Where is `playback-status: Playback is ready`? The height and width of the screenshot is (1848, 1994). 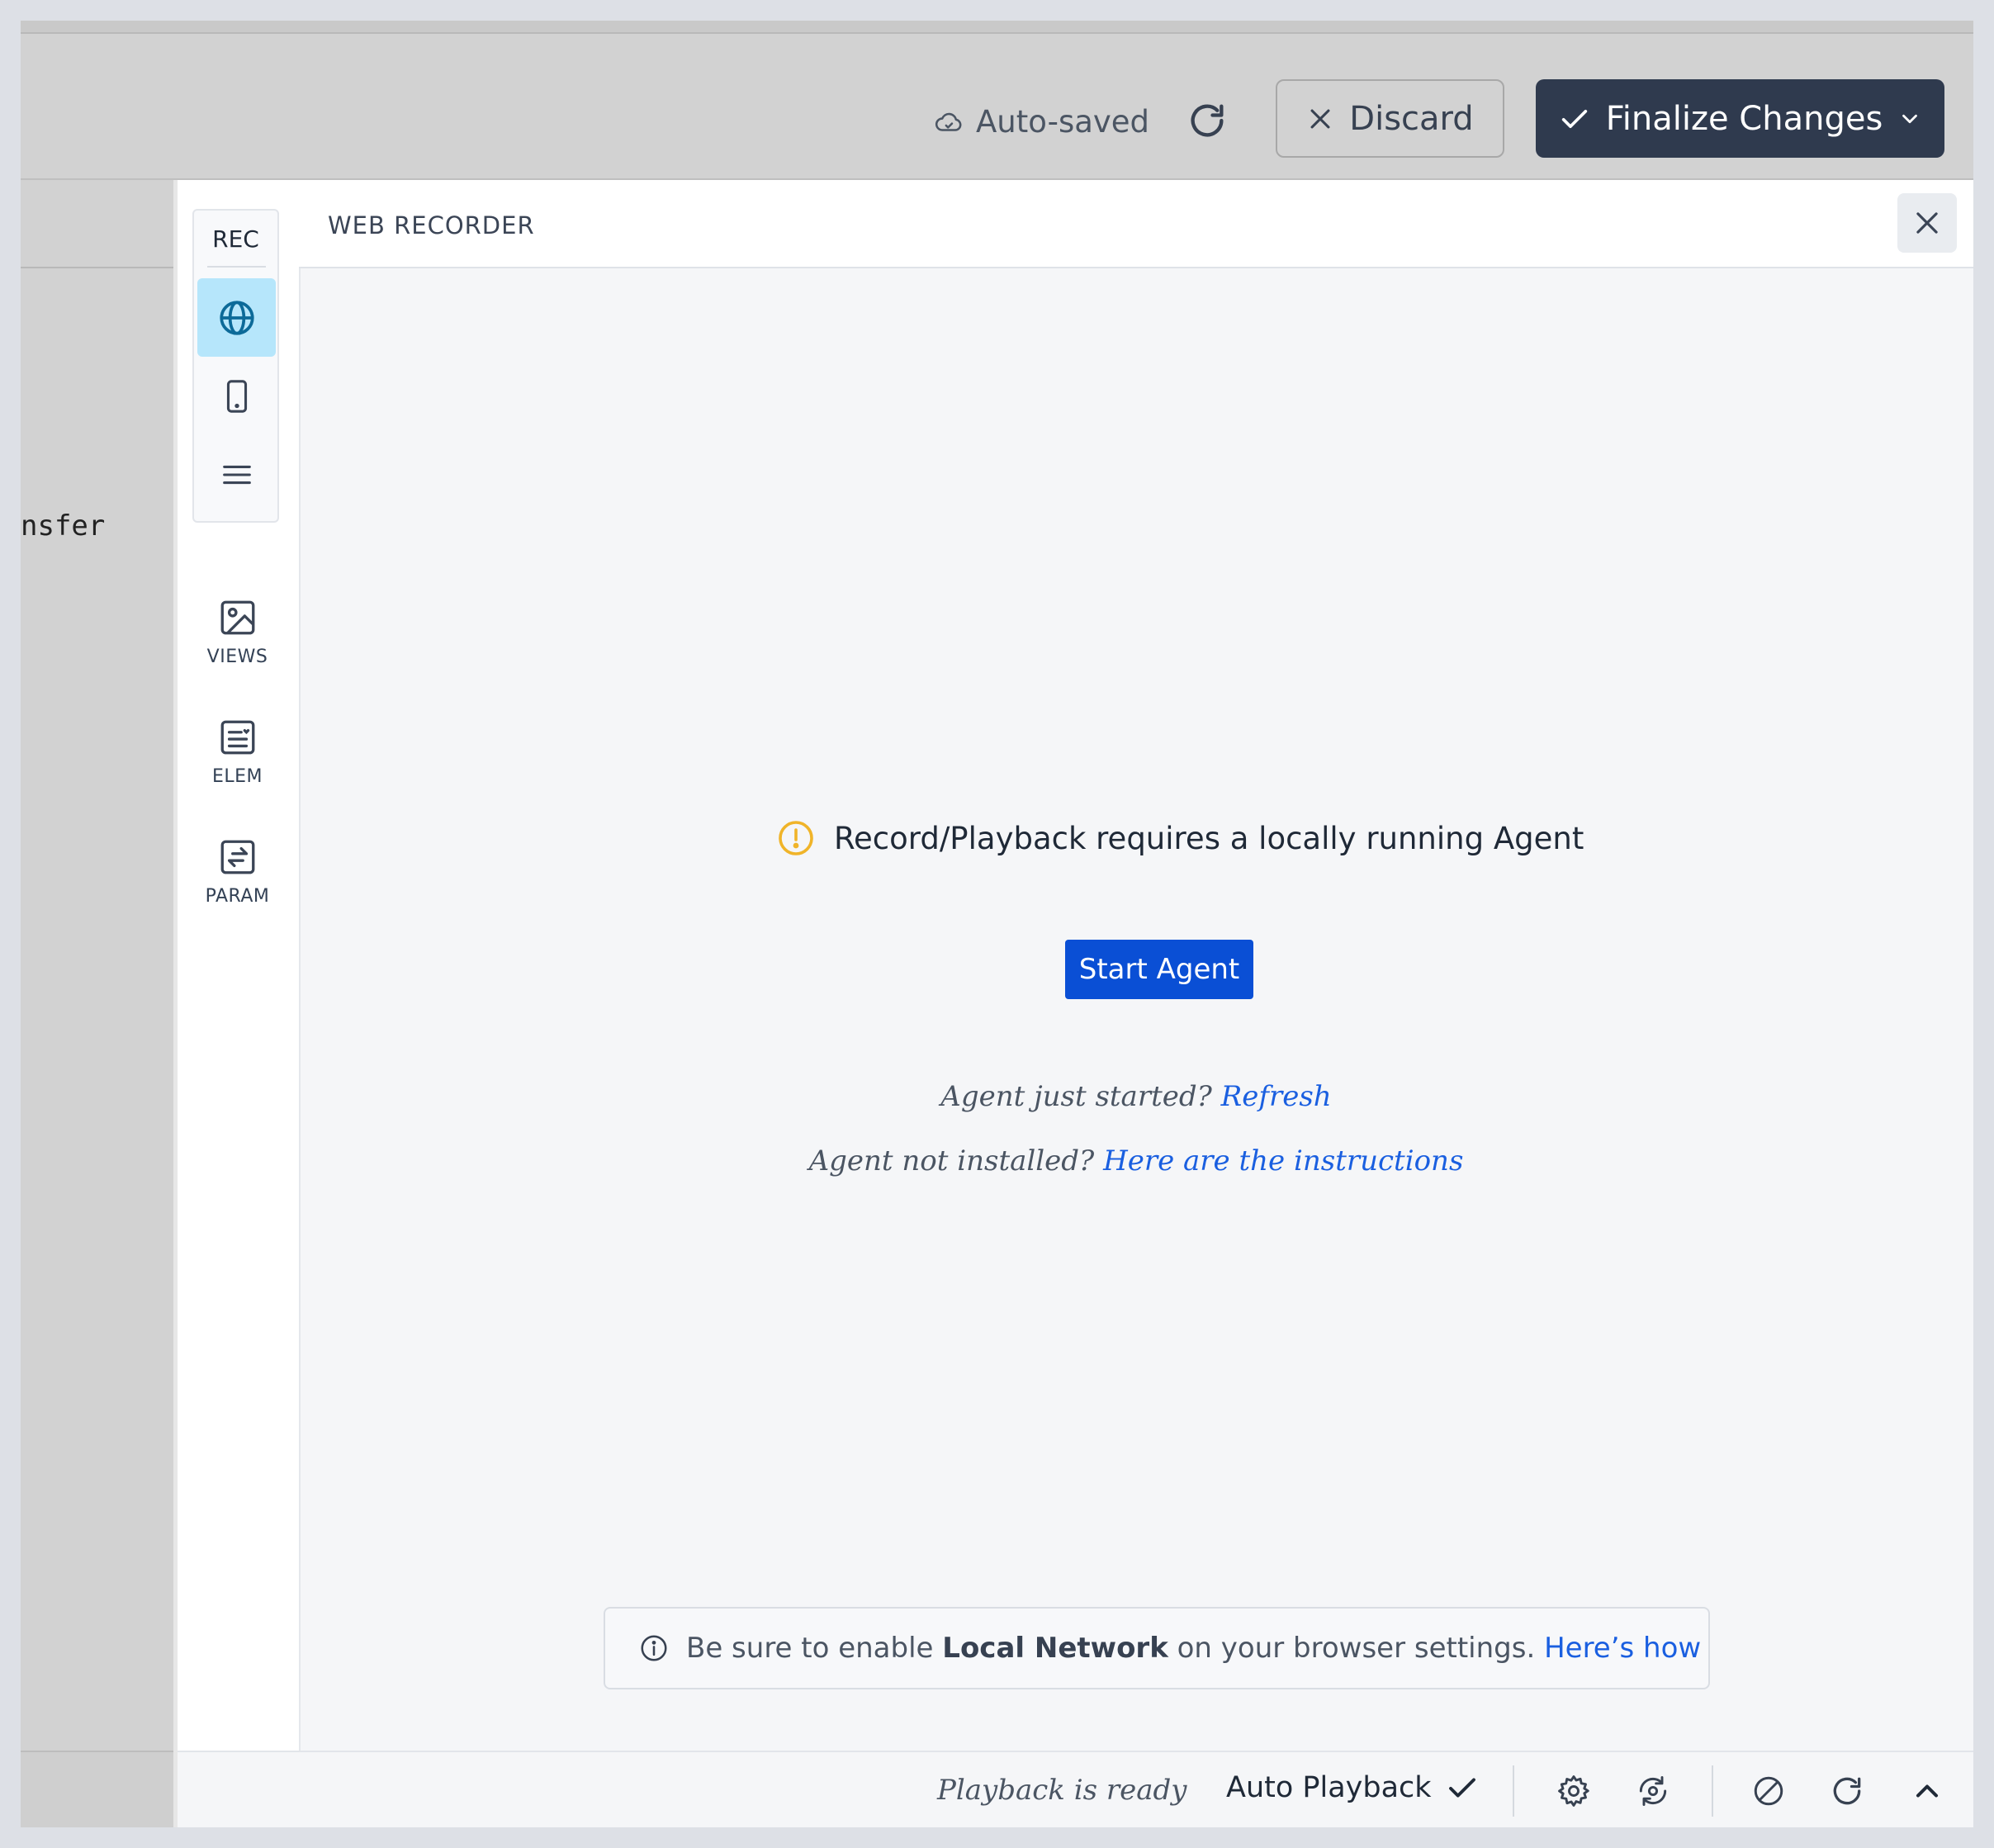
playback-status: Playback is ready is located at coordinates (1062, 1790).